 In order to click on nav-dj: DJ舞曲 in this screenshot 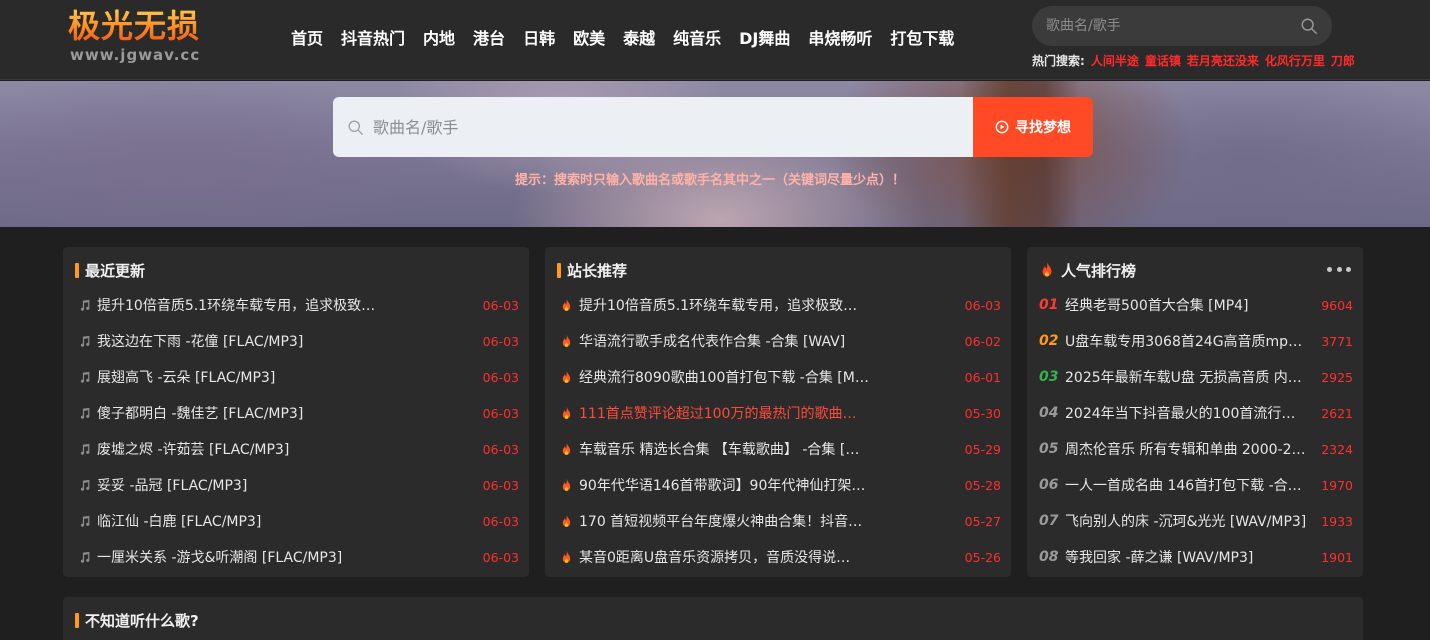, I will do `click(764, 39)`.